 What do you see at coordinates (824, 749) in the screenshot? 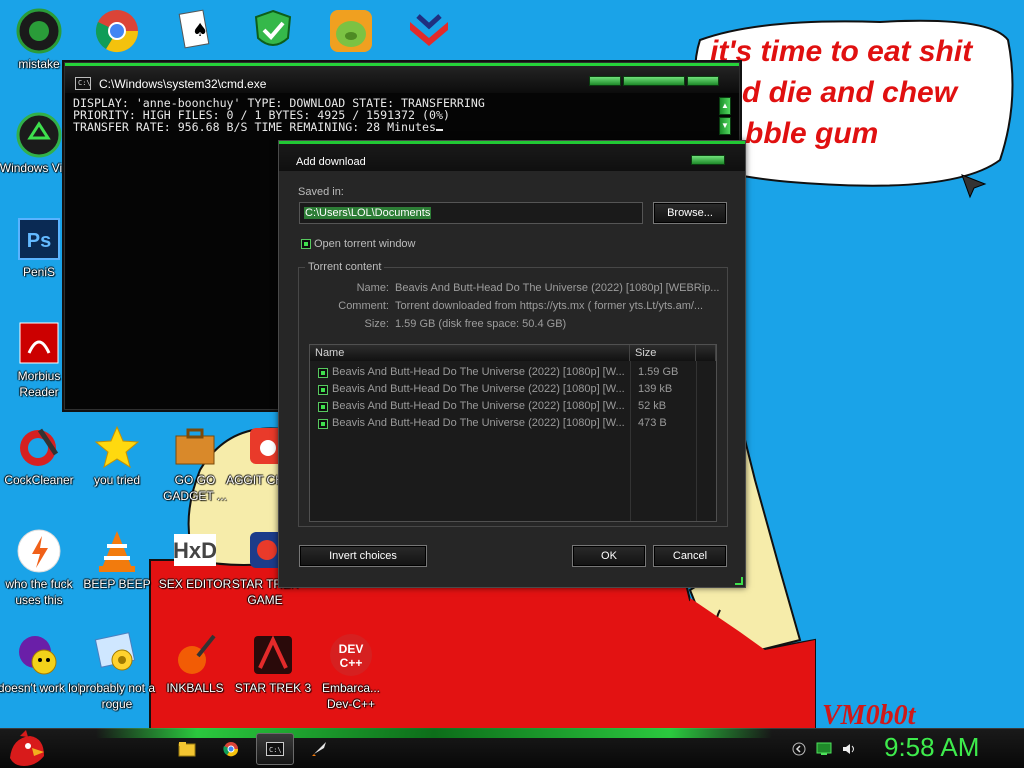
I see `network-icon` at bounding box center [824, 749].